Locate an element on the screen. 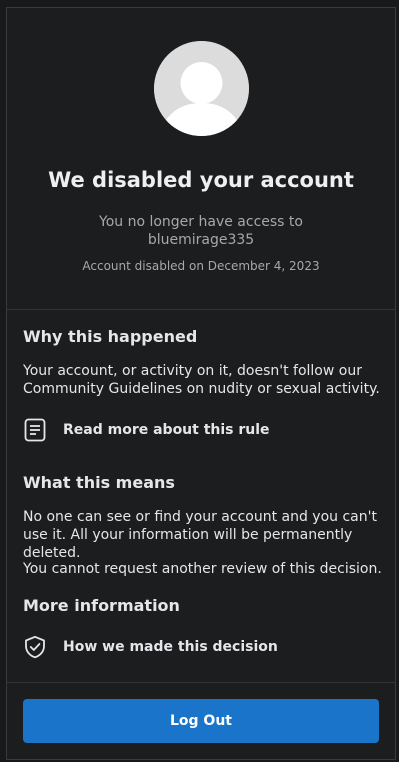  decision-info-link: How we made this decision is located at coordinates (203, 647).